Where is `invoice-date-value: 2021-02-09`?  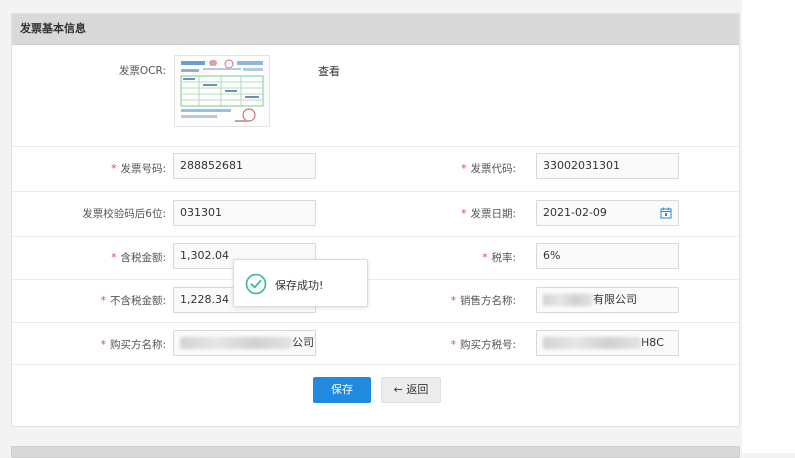
invoice-date-value: 2021-02-09 is located at coordinates (575, 212).